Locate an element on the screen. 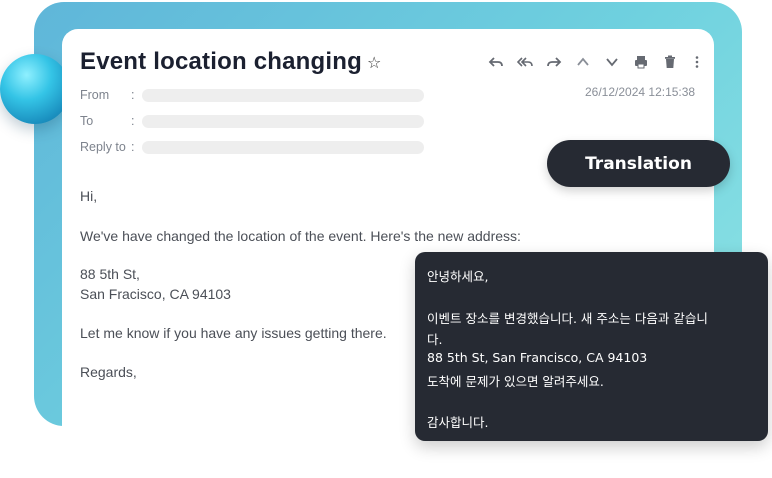  email-subject: Event location changing is located at coordinates (221, 61).